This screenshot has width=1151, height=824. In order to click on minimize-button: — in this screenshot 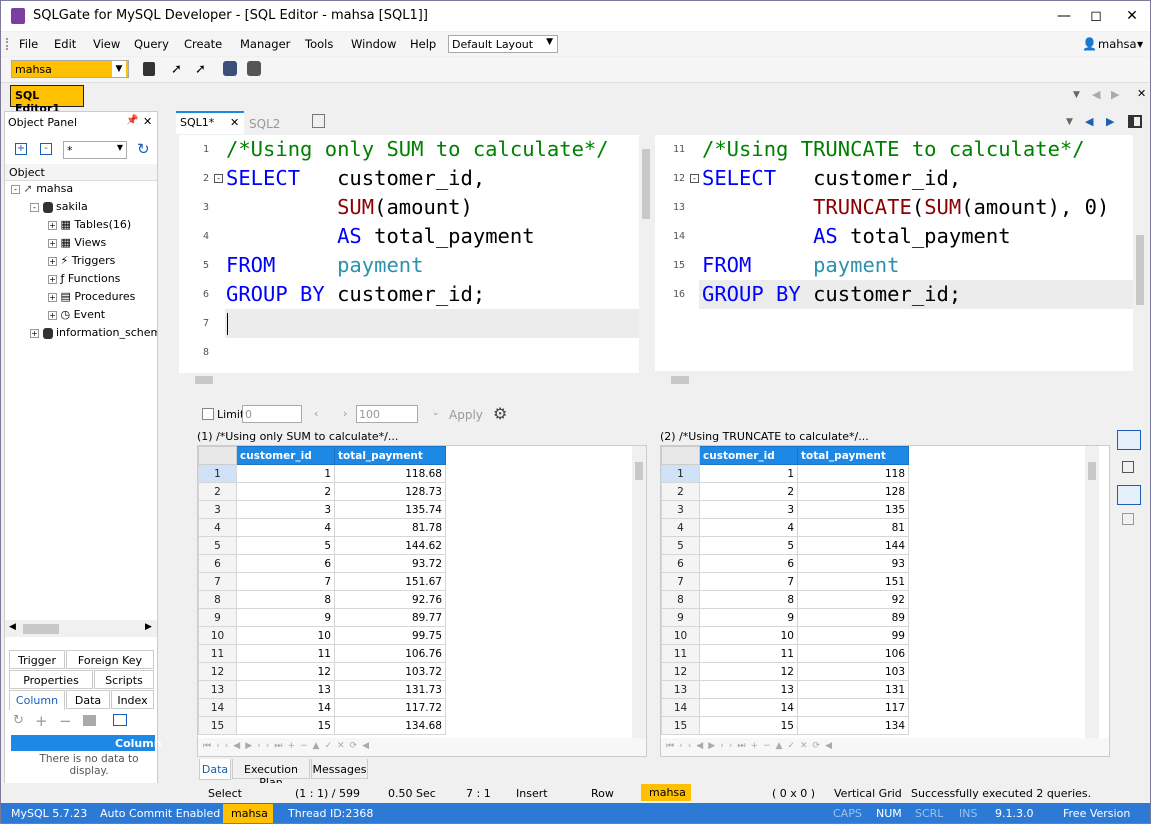, I will do `click(1064, 16)`.